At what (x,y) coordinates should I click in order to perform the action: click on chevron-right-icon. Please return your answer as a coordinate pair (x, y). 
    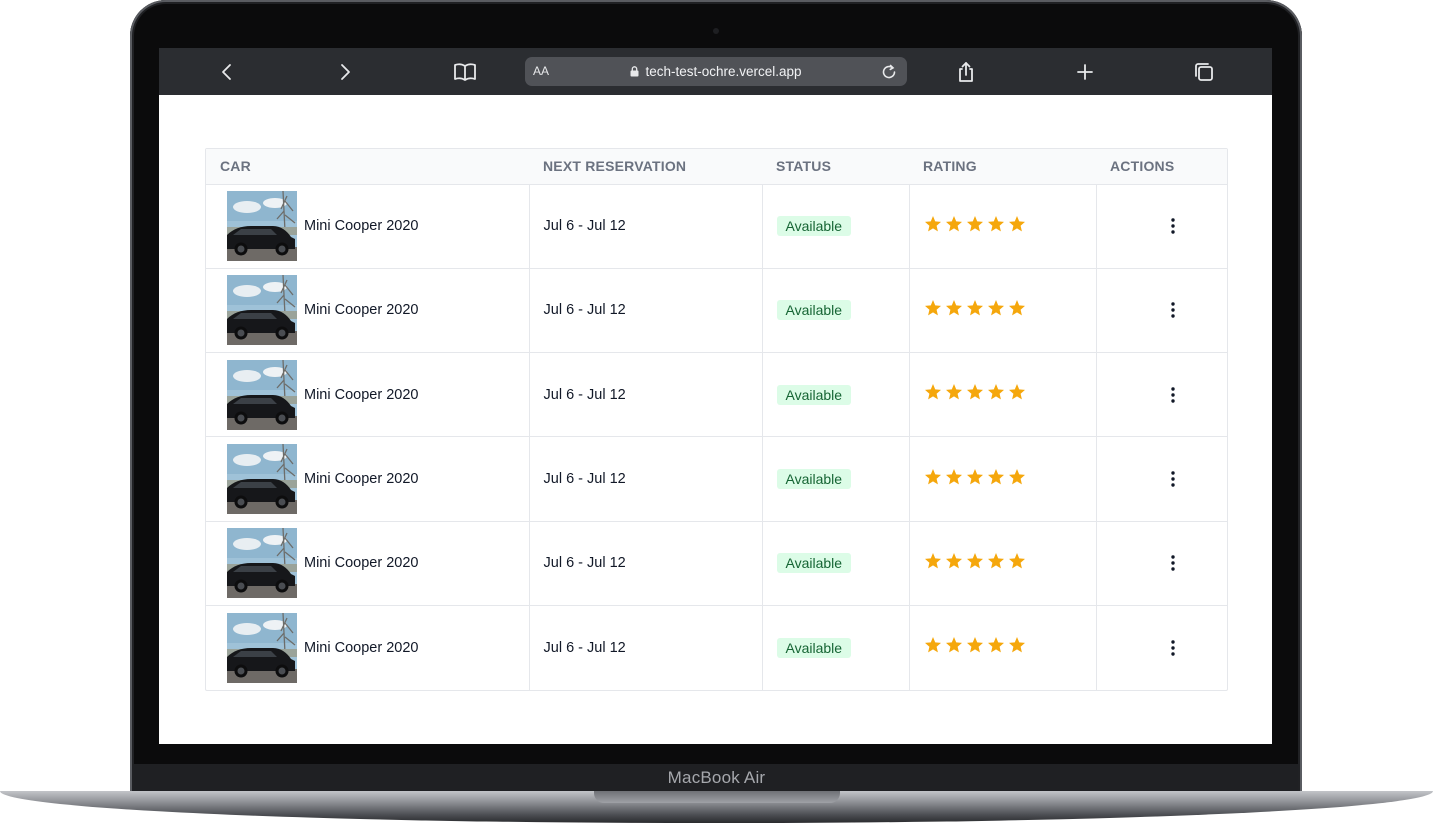
    Looking at the image, I should click on (345, 71).